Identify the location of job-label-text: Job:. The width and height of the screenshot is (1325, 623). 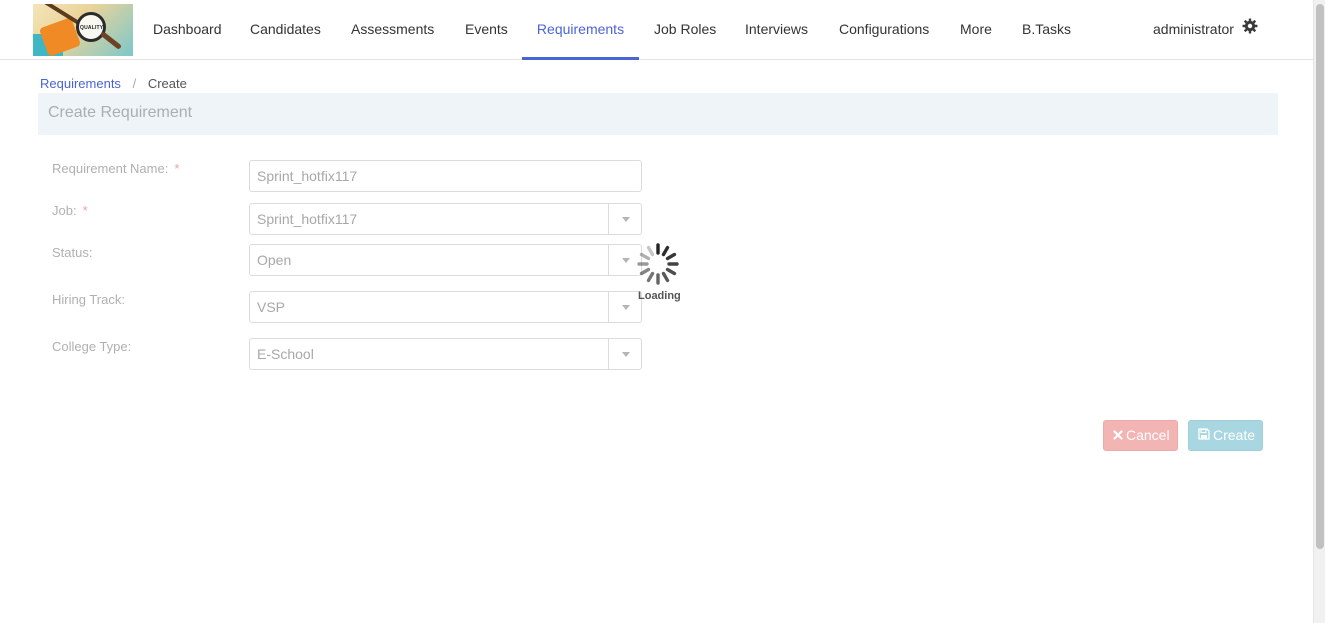
(64, 210).